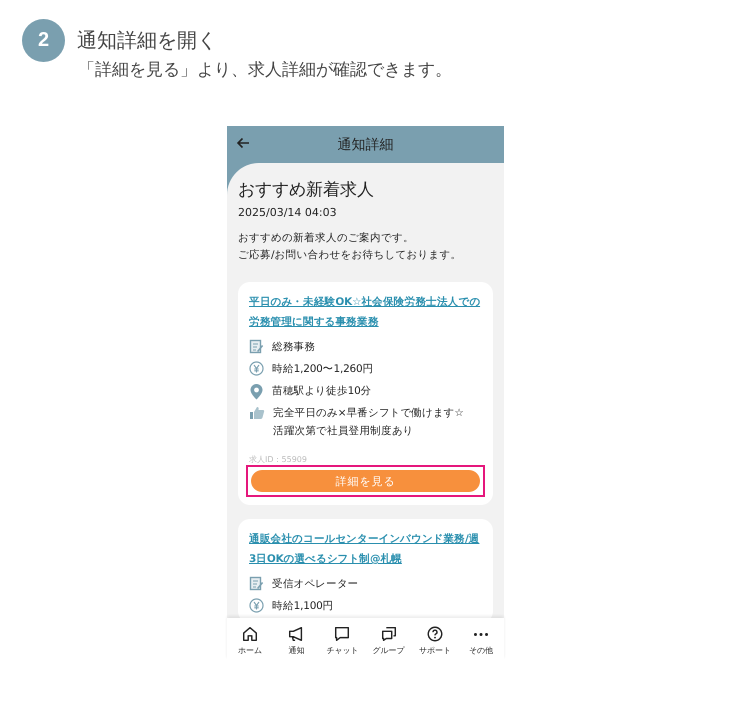  Describe the element at coordinates (243, 143) in the screenshot. I see `back-arrow-icon` at that location.